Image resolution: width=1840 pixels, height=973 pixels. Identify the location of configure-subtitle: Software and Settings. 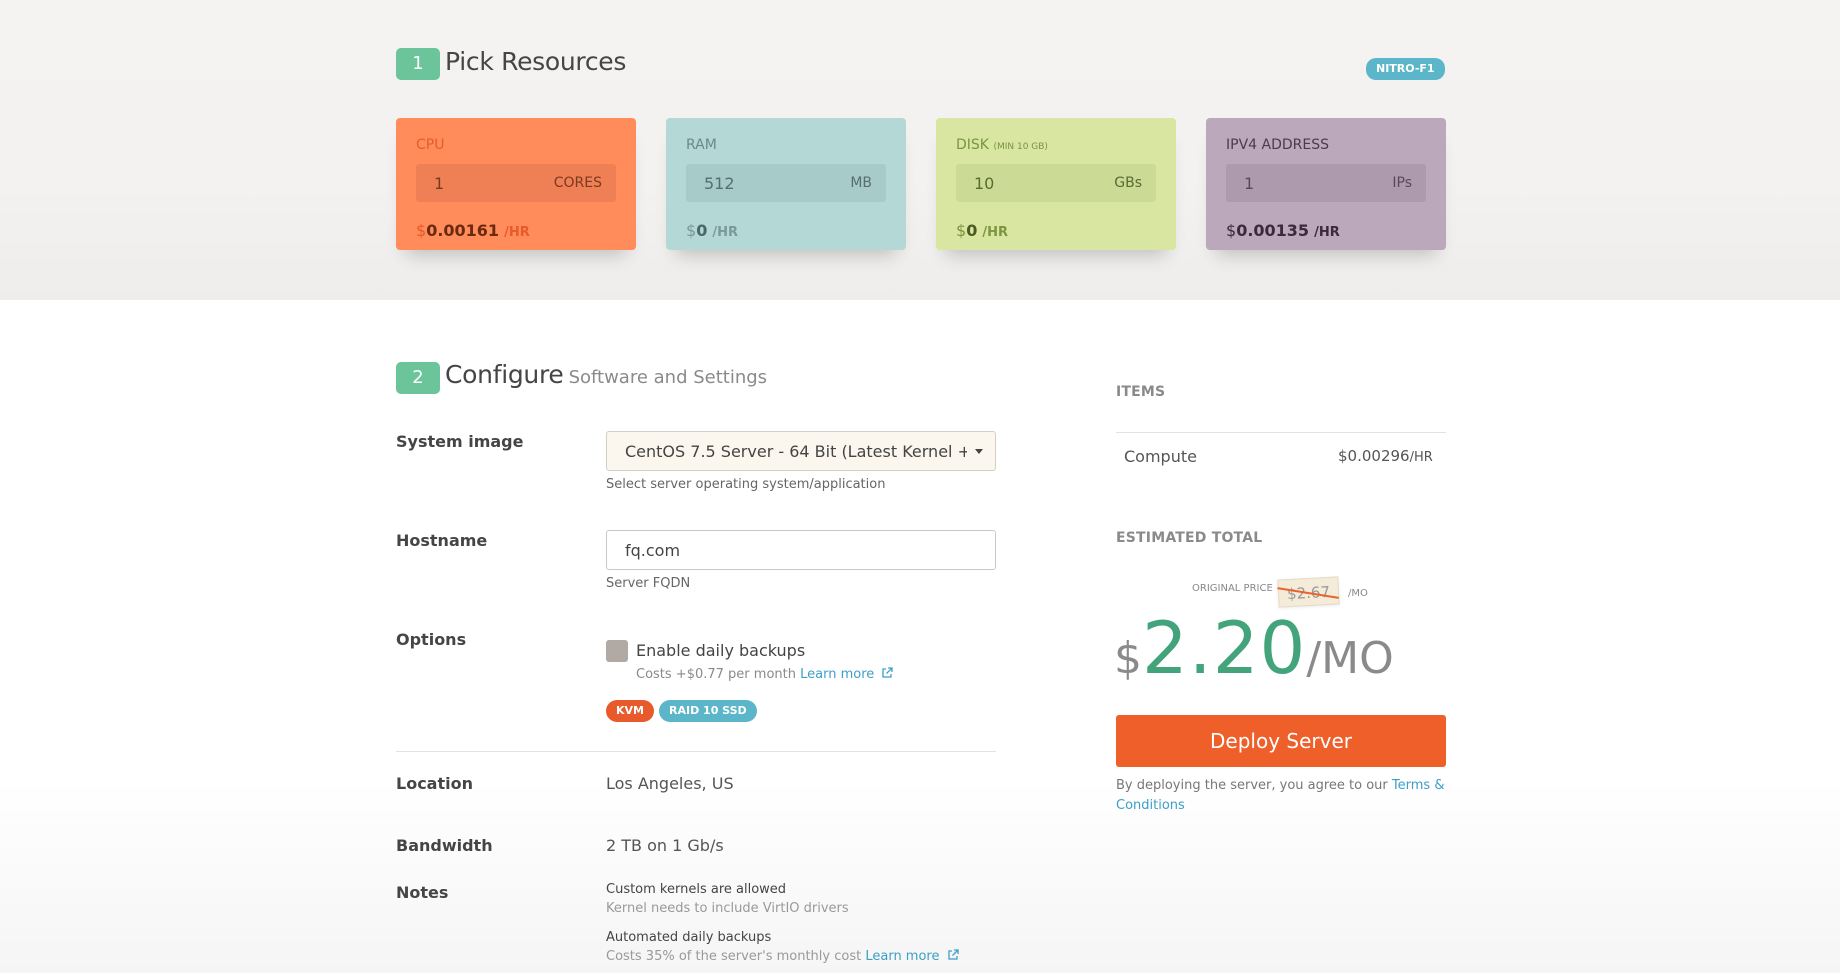
(668, 377).